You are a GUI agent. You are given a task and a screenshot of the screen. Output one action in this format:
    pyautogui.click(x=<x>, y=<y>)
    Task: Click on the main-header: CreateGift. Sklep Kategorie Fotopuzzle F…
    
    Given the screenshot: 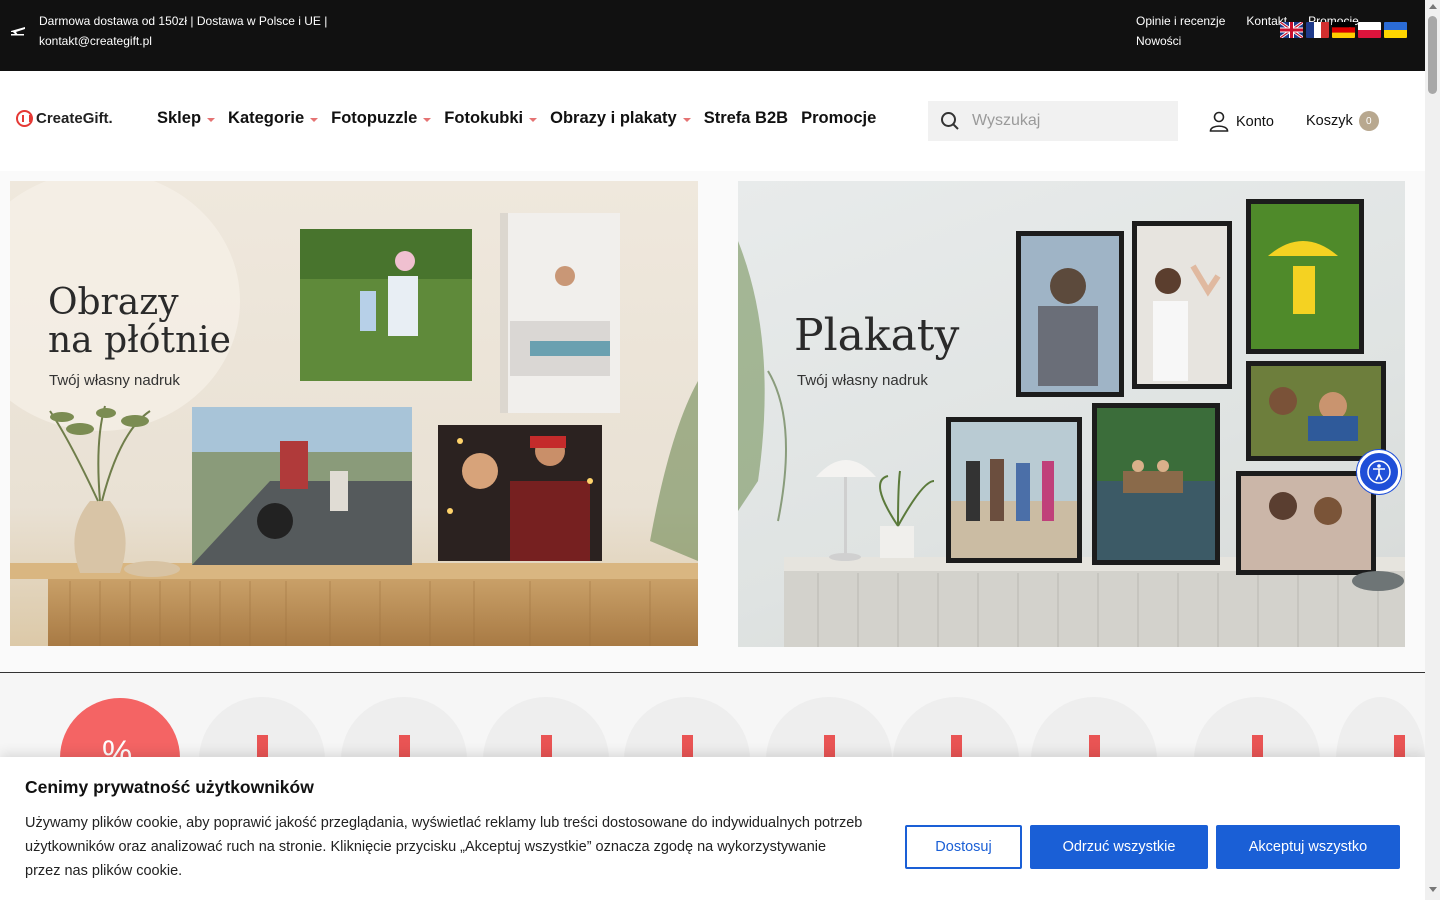 What is the action you would take?
    pyautogui.click(x=712, y=121)
    